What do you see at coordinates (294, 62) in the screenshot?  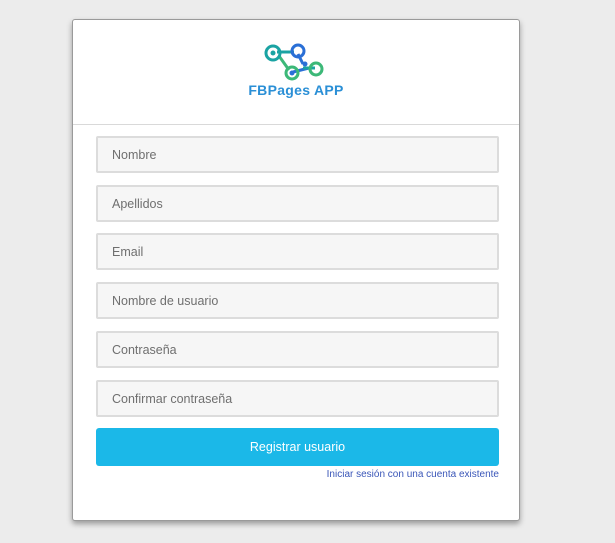 I see `connected-nodes-icon` at bounding box center [294, 62].